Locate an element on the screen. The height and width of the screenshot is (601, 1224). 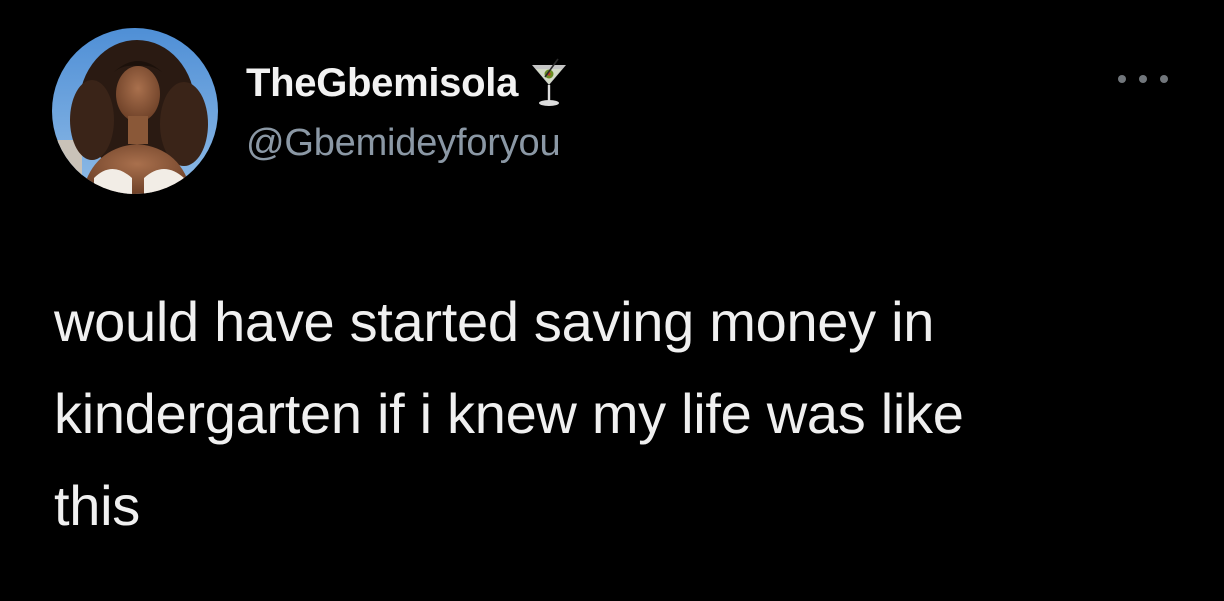
avatar-image is located at coordinates (135, 111).